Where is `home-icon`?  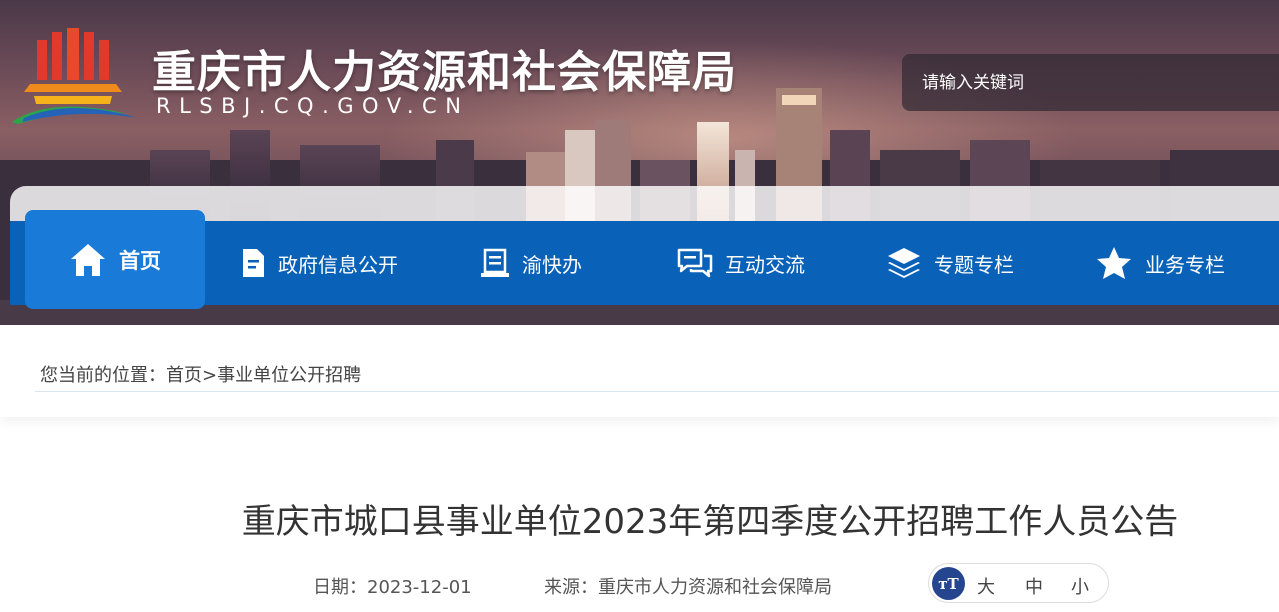 home-icon is located at coordinates (88, 259).